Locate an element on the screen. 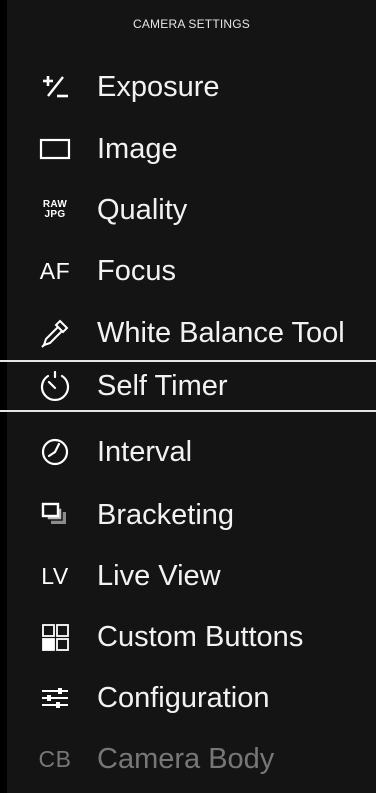 Image resolution: width=376 pixels, height=793 pixels. exposure-compensation-icon is located at coordinates (55, 87).